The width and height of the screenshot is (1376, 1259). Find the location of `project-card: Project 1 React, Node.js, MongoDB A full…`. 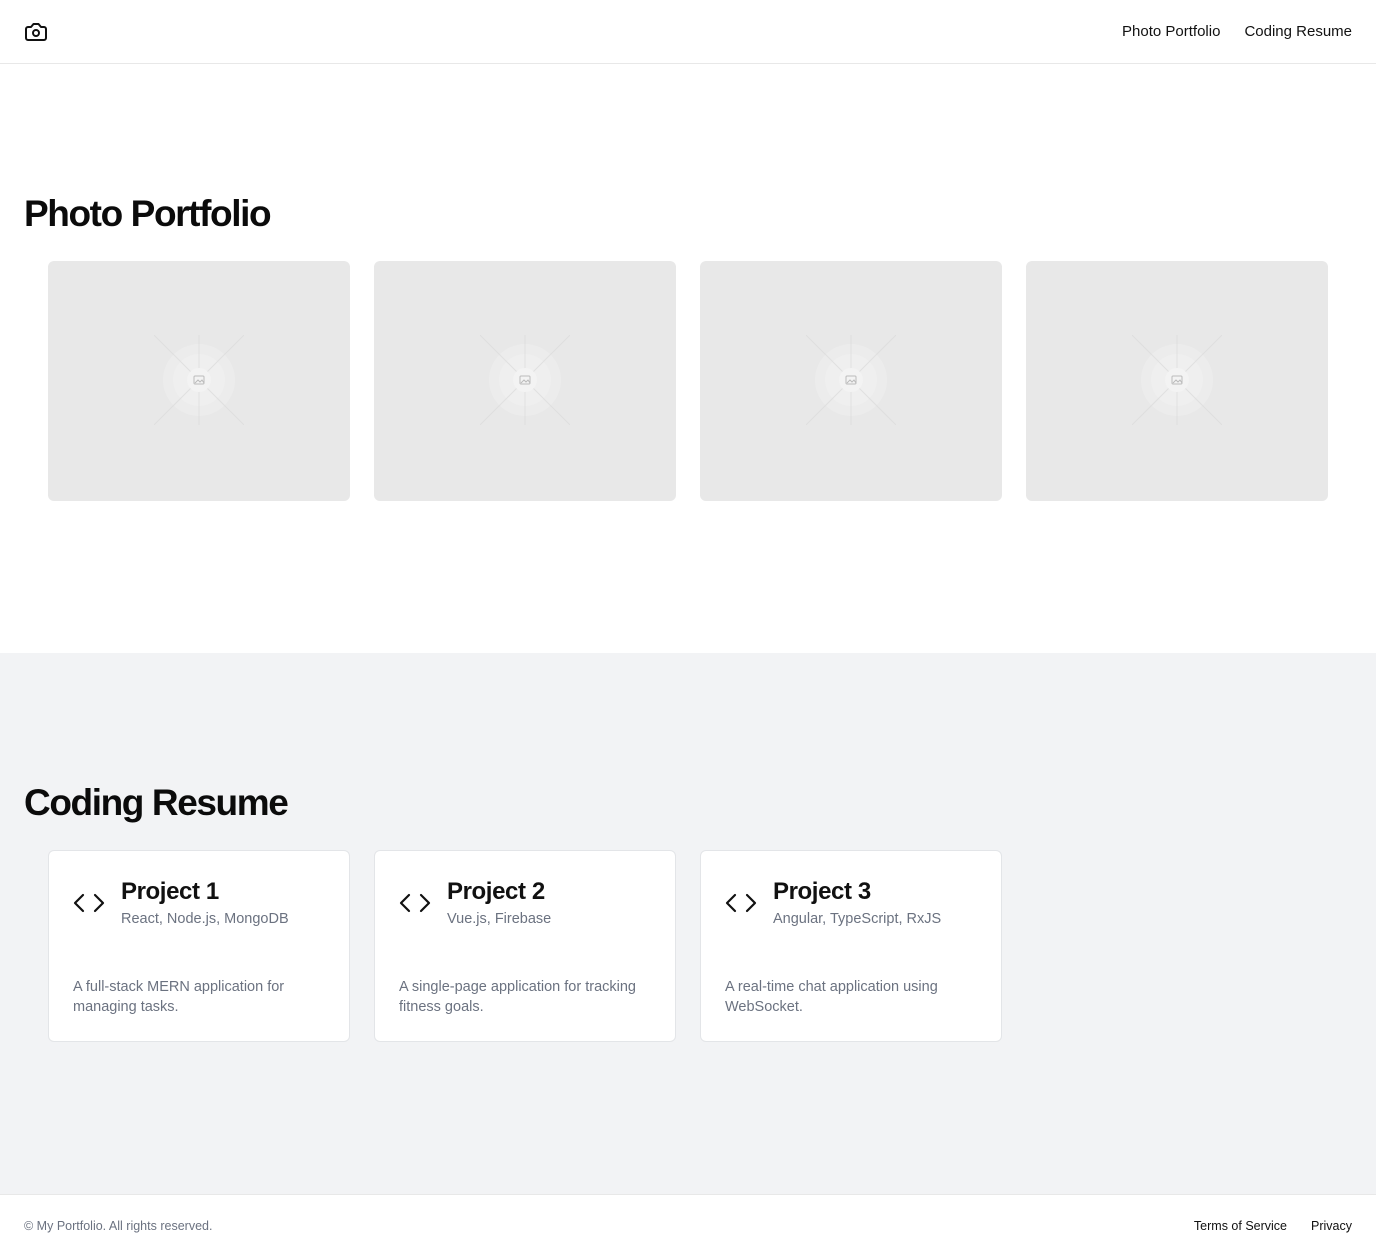

project-card: Project 1 React, Node.js, MongoDB A full… is located at coordinates (199, 946).